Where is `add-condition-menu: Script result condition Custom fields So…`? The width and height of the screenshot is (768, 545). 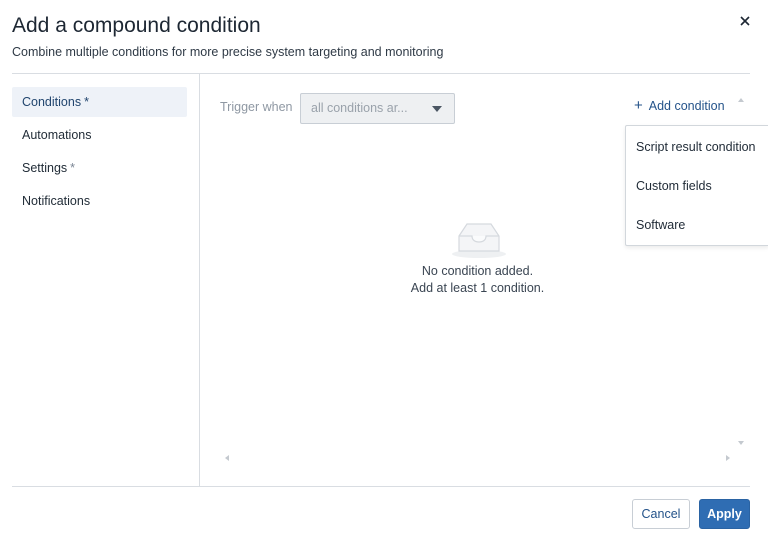 add-condition-menu: Script result condition Custom fields So… is located at coordinates (696, 185).